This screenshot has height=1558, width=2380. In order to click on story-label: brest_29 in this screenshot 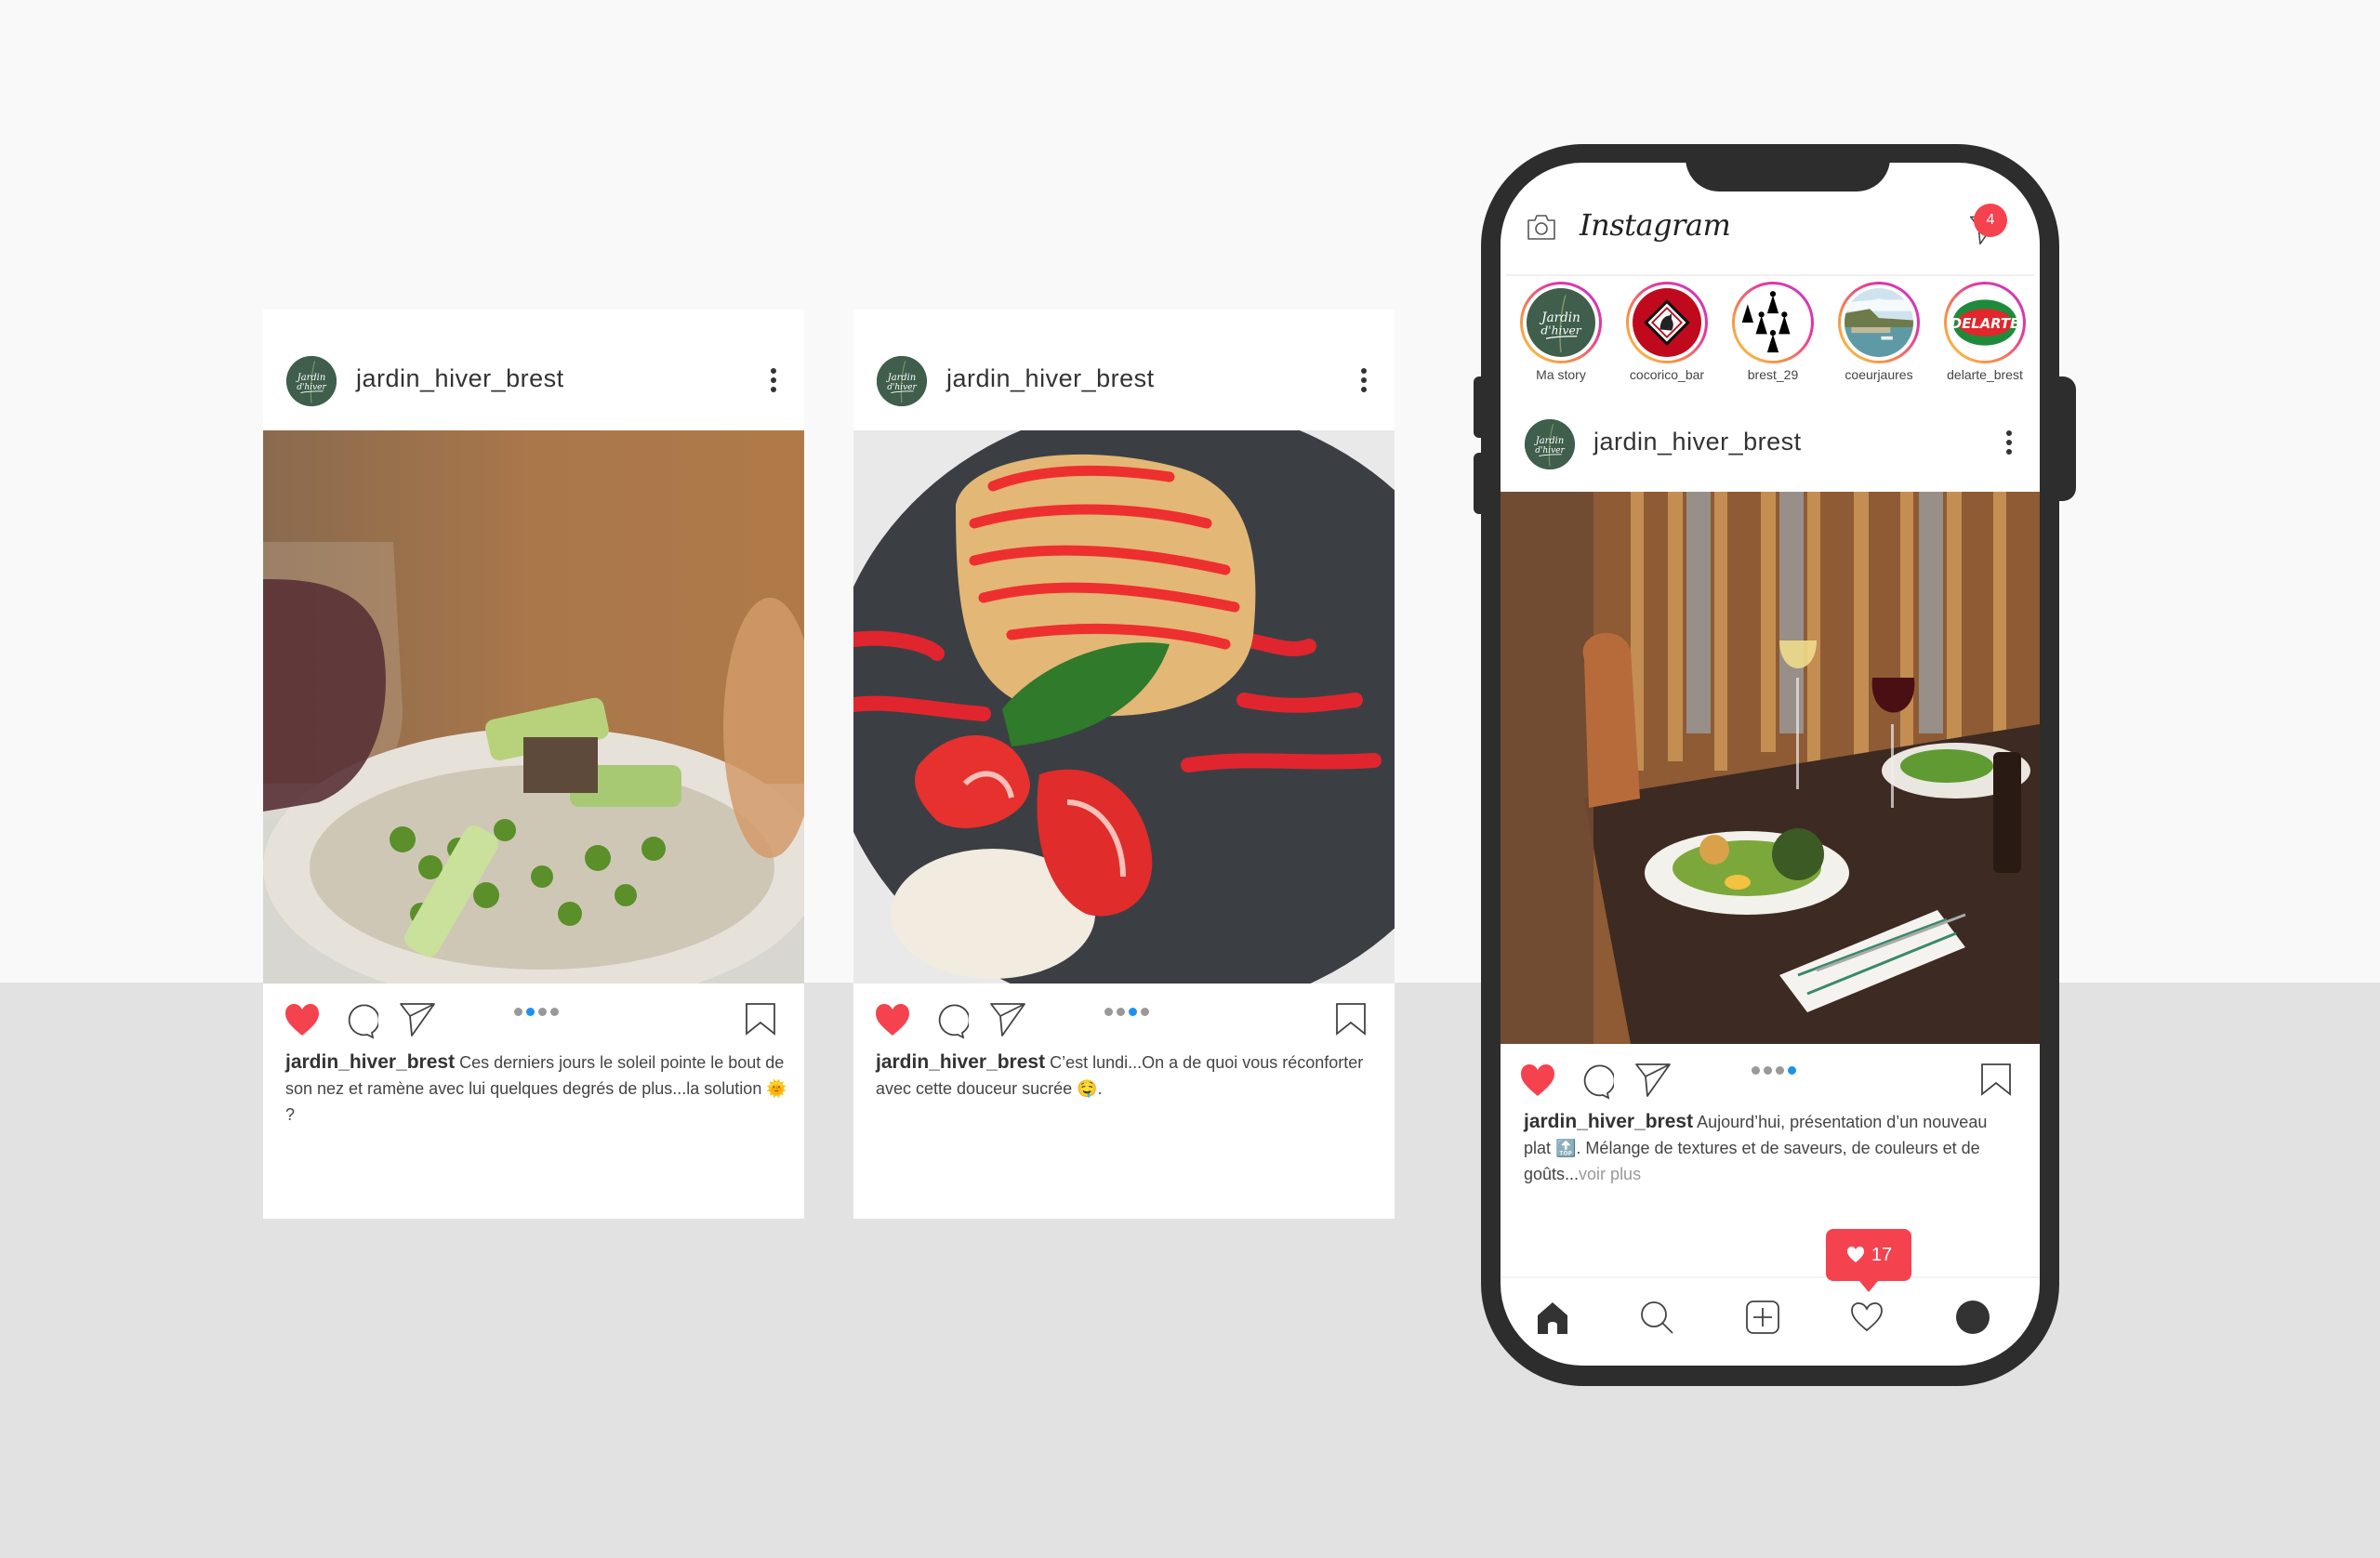, I will do `click(1773, 374)`.